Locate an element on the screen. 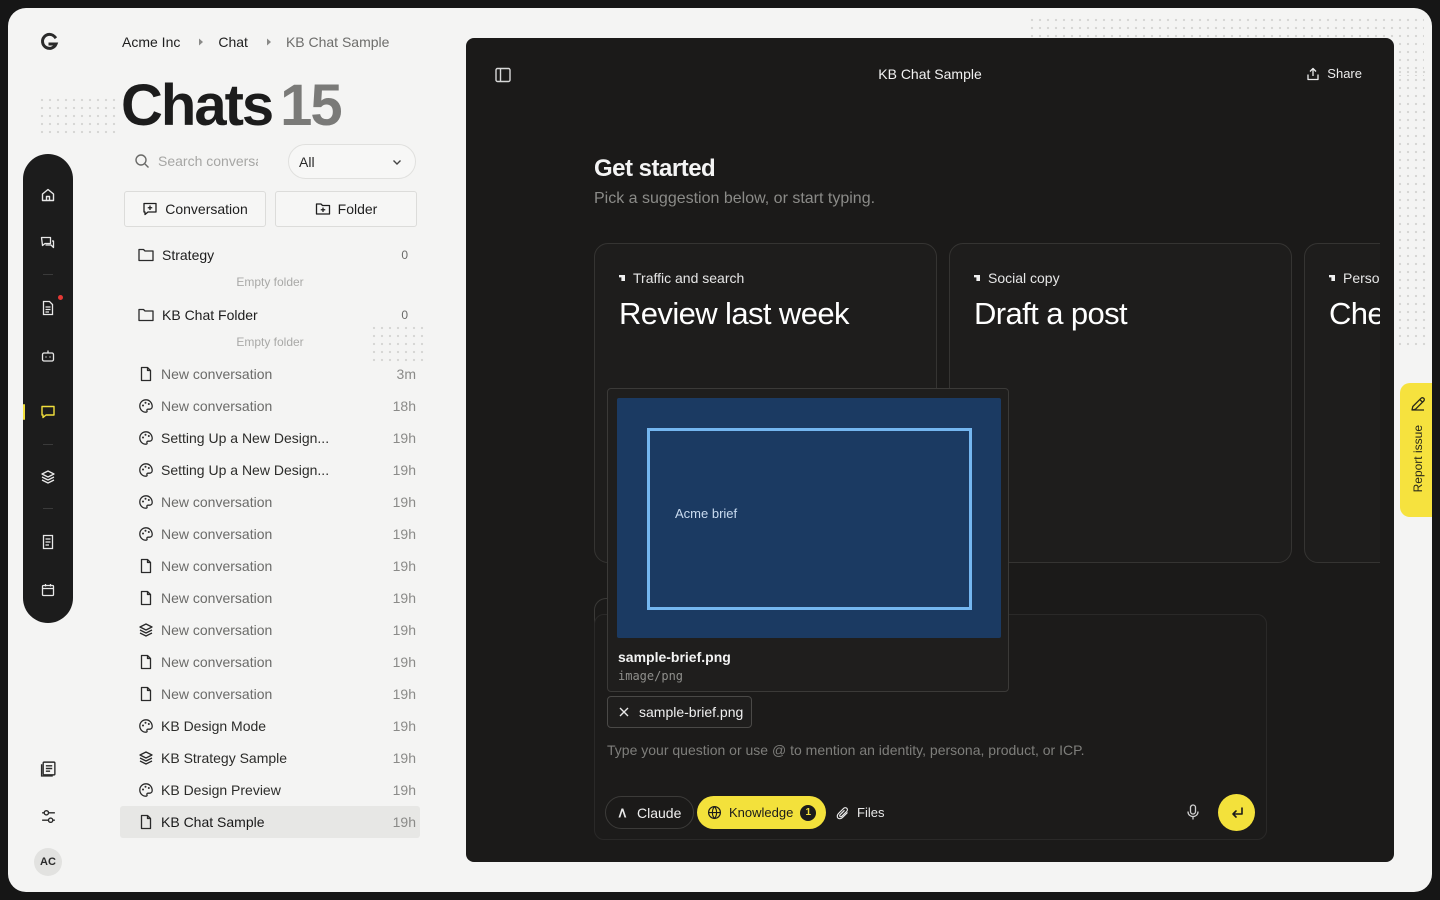 This screenshot has width=1440, height=900. conversation-item: KB Chat Sample 19h is located at coordinates (270, 822).